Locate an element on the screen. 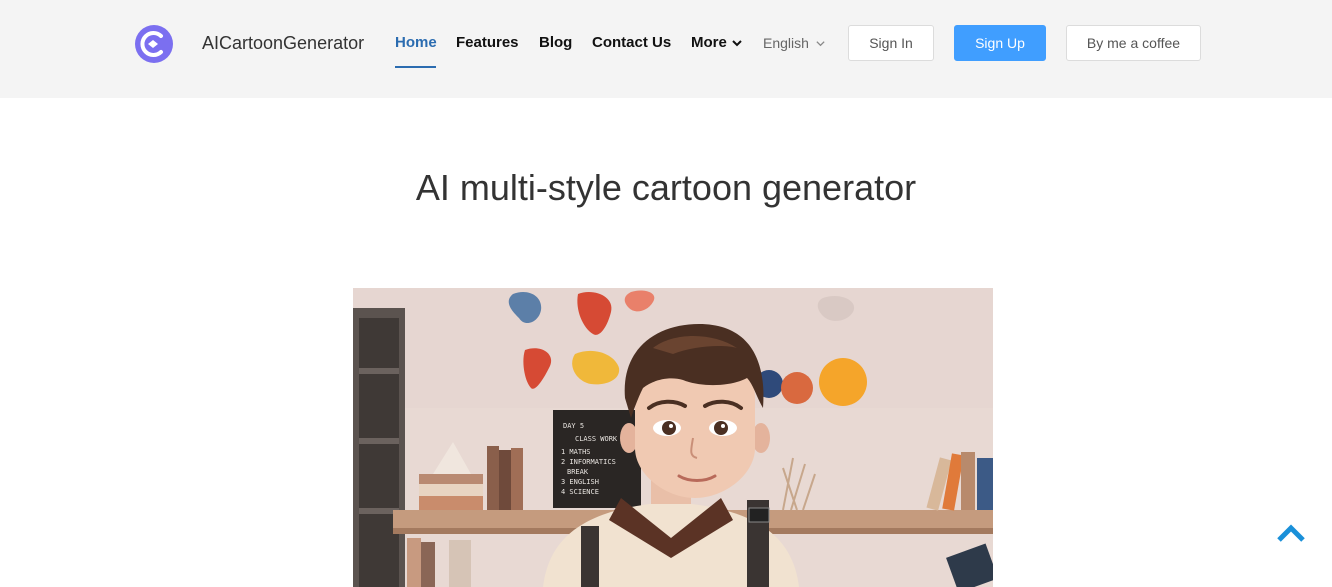 The height and width of the screenshot is (587, 1332). logo-icon is located at coordinates (154, 44).